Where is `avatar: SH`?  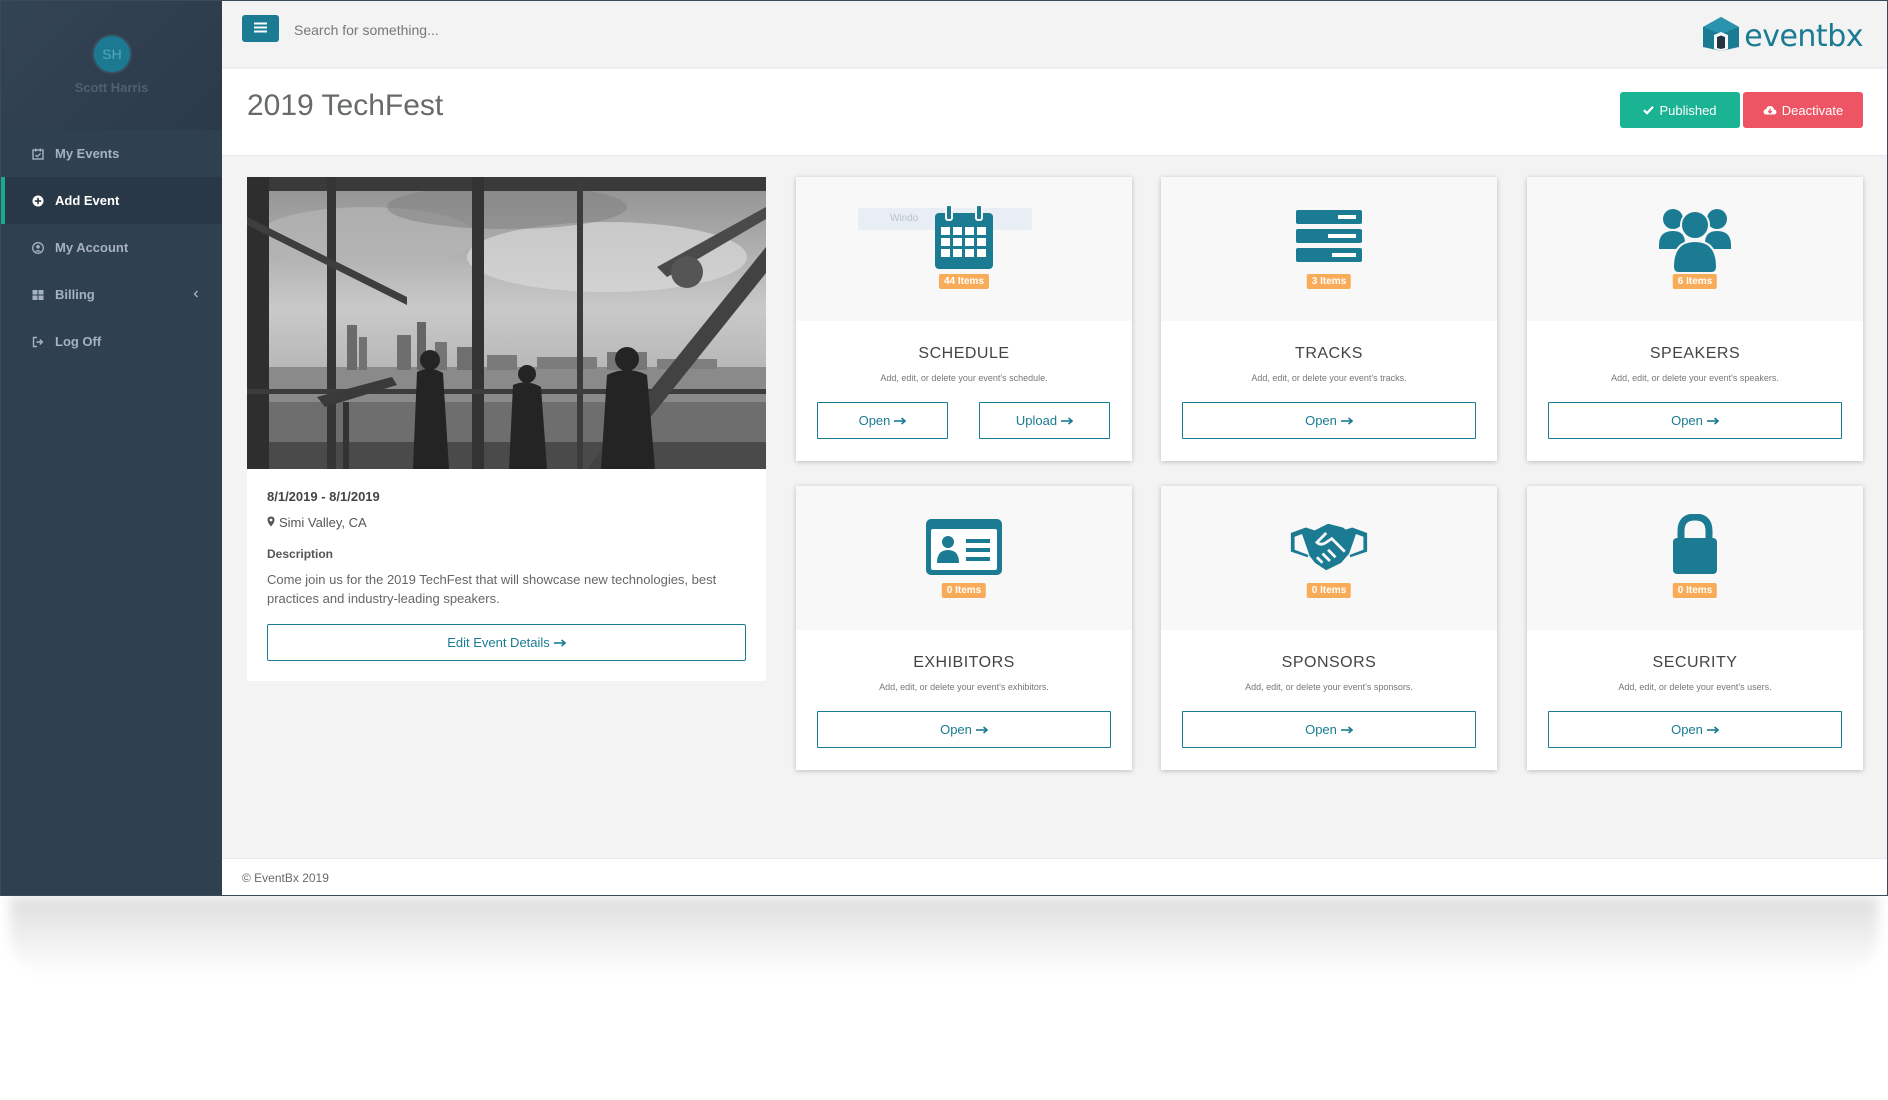
avatar: SH is located at coordinates (112, 54).